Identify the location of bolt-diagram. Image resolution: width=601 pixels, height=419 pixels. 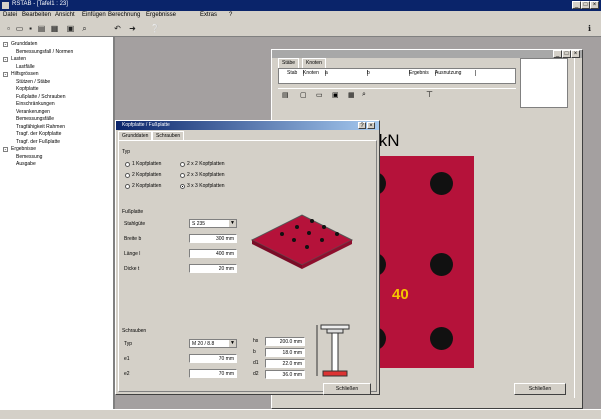
(333, 350).